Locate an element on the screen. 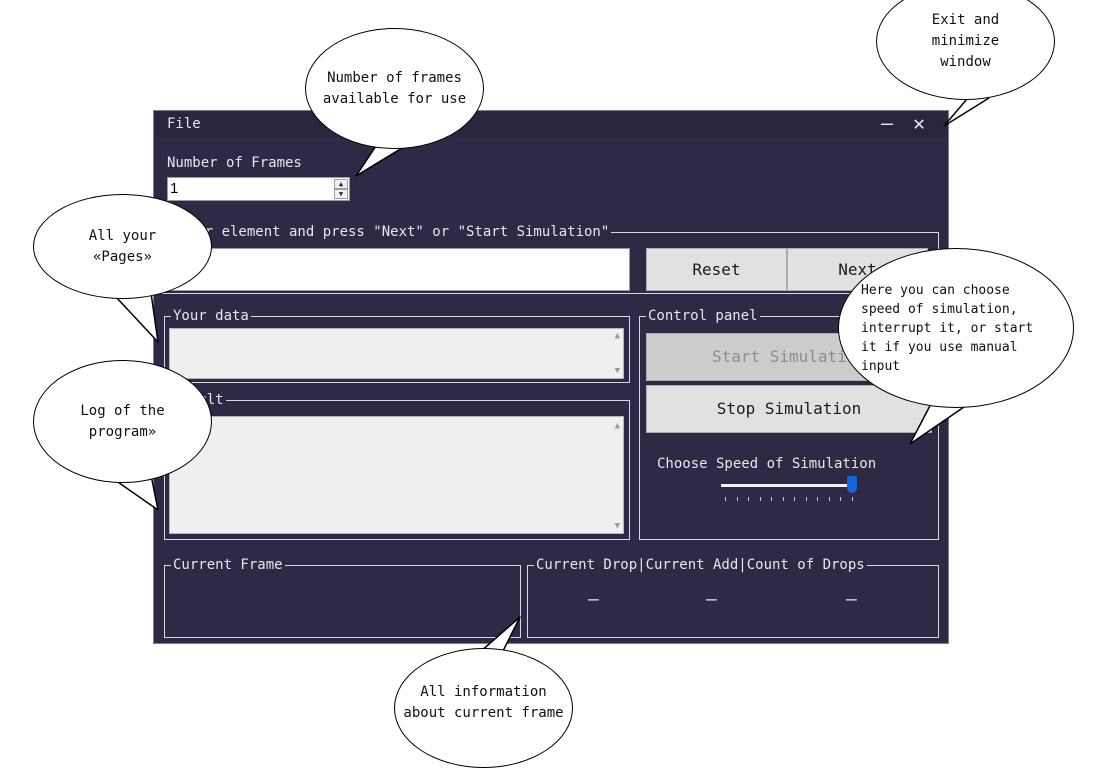 The image size is (1104, 768). log-callout: Log of the program» is located at coordinates (122, 421).